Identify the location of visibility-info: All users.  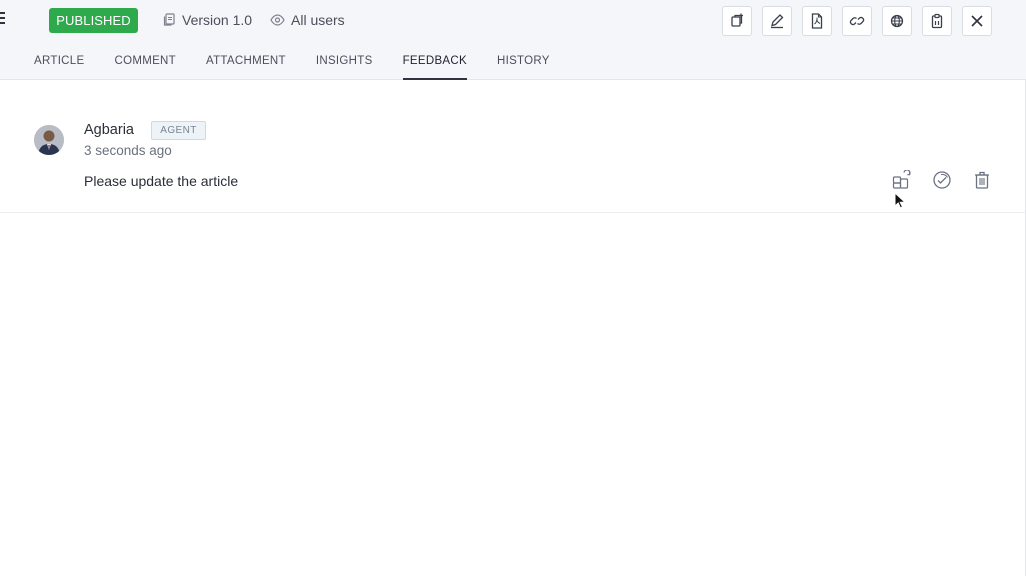
(307, 20).